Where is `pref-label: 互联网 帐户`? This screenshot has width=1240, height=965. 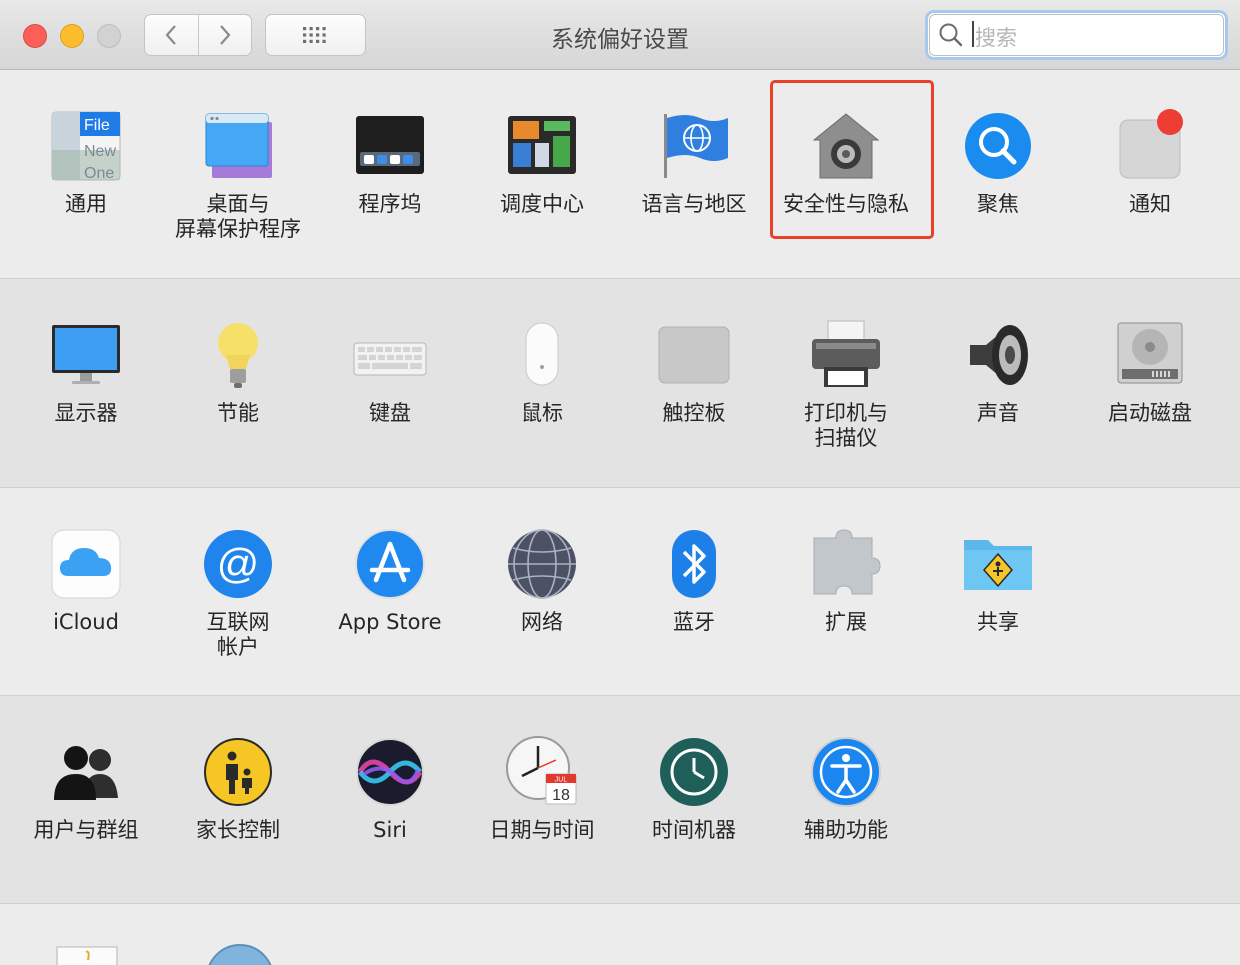
pref-label: 互联网 帐户 is located at coordinates (238, 634).